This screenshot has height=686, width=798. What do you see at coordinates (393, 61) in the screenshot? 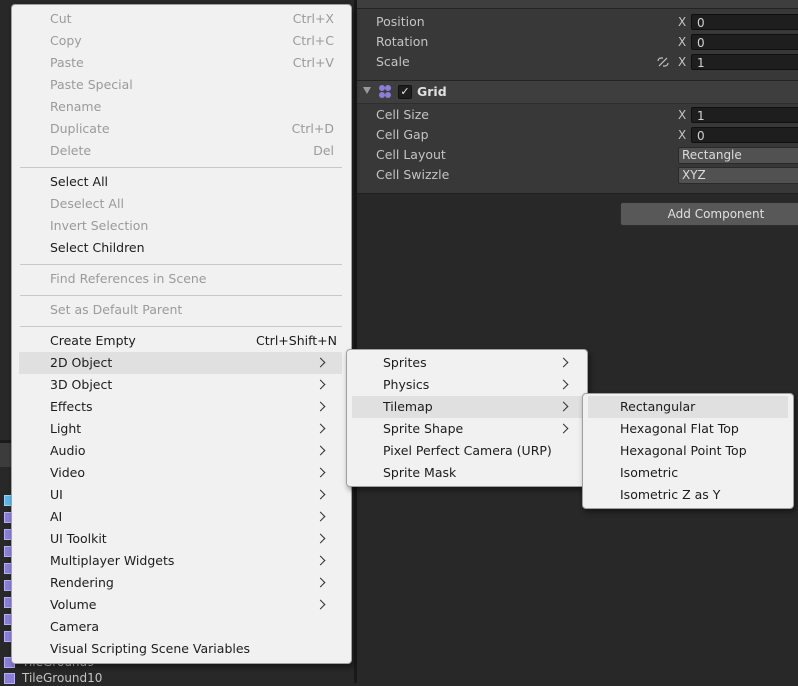
I see `scale-label: Scale` at bounding box center [393, 61].